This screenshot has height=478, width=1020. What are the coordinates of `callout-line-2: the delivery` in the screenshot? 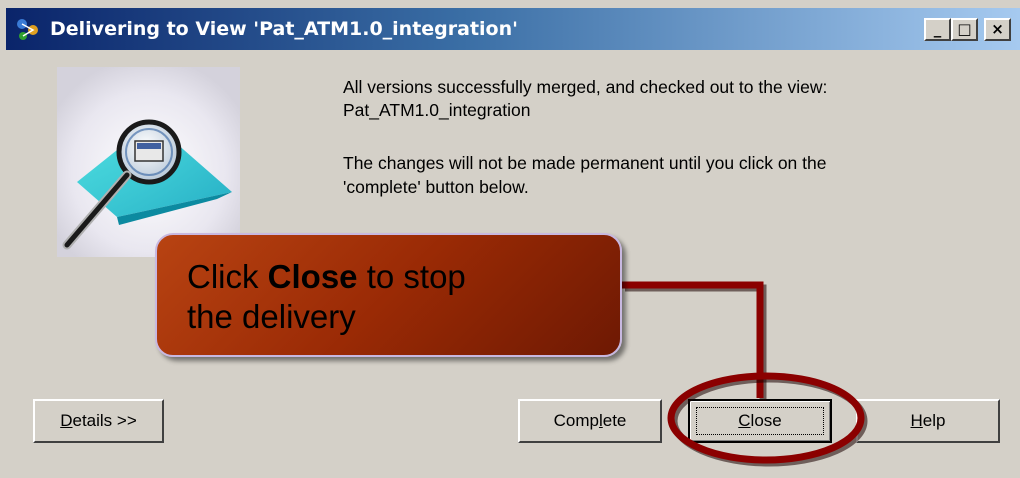 It's located at (271, 316).